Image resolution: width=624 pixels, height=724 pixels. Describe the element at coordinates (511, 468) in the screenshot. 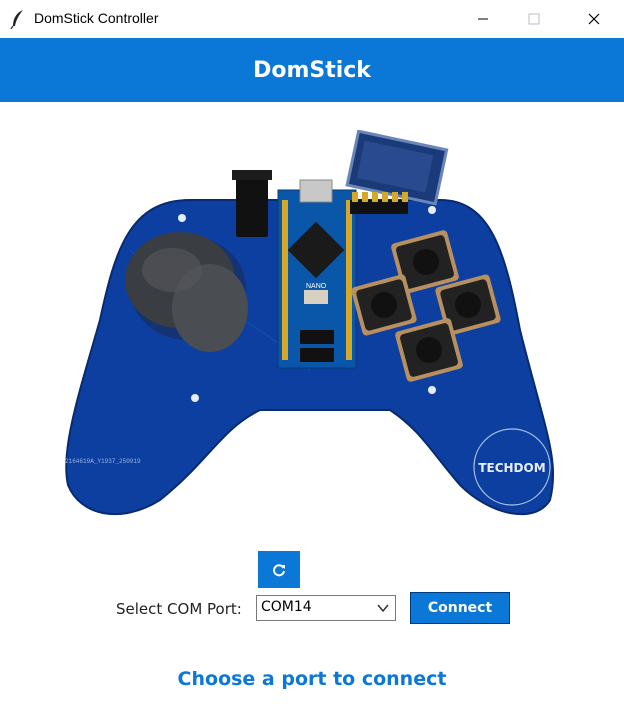

I see `logo-text: TECHDOM` at that location.